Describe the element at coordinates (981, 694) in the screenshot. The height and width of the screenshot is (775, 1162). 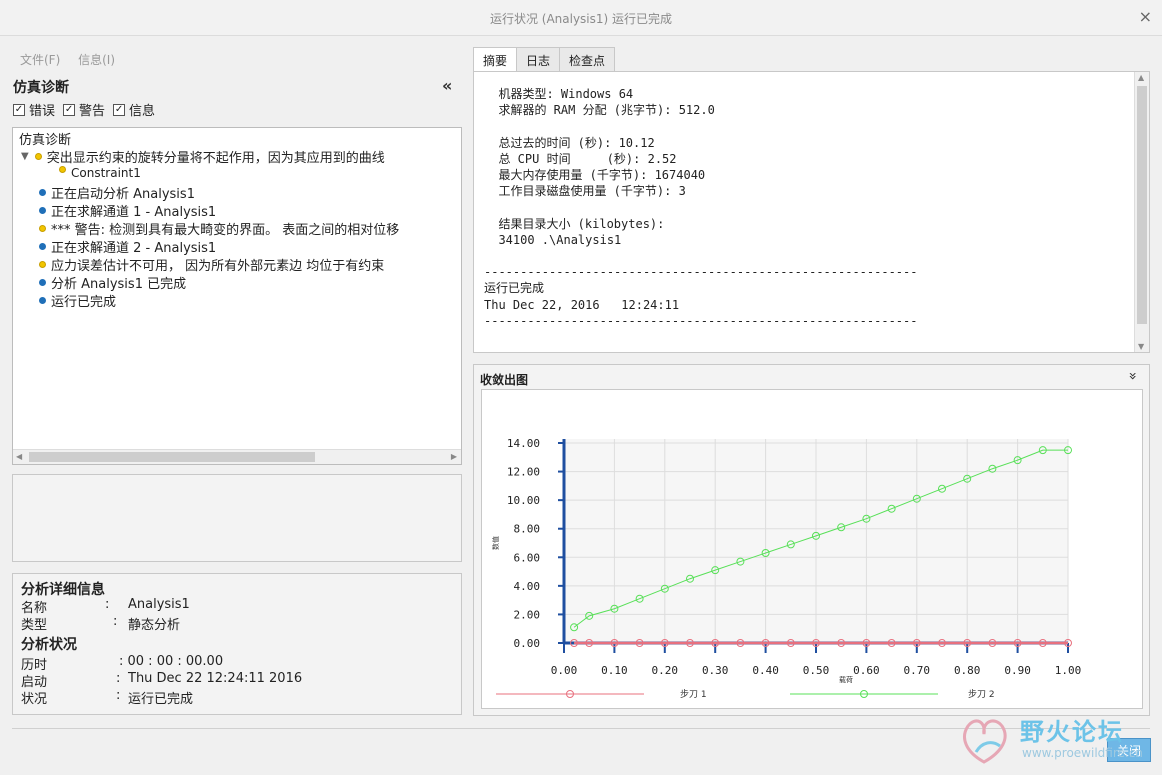
I see `legend-label: 步刀 2` at that location.